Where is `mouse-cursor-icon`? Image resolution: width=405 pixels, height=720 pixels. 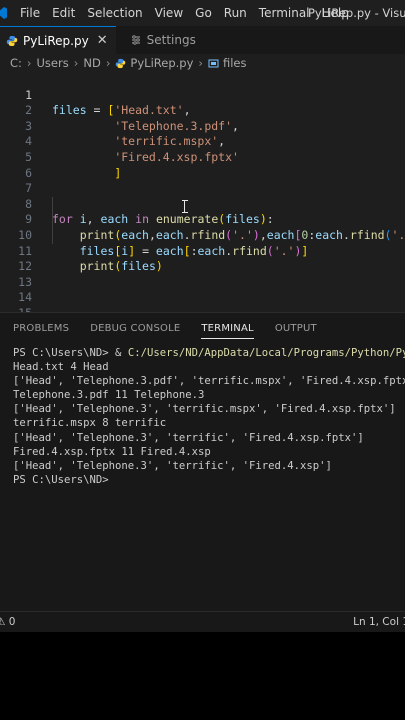
mouse-cursor-icon is located at coordinates (185, 206).